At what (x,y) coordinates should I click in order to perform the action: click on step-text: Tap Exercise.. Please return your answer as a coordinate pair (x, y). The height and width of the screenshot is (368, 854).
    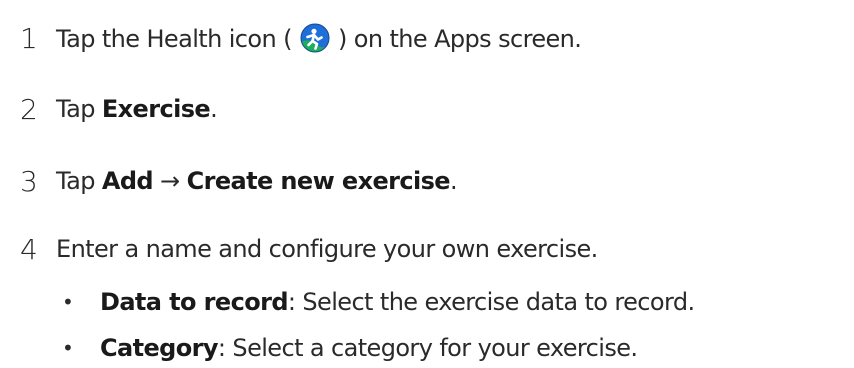
    Looking at the image, I should click on (137, 109).